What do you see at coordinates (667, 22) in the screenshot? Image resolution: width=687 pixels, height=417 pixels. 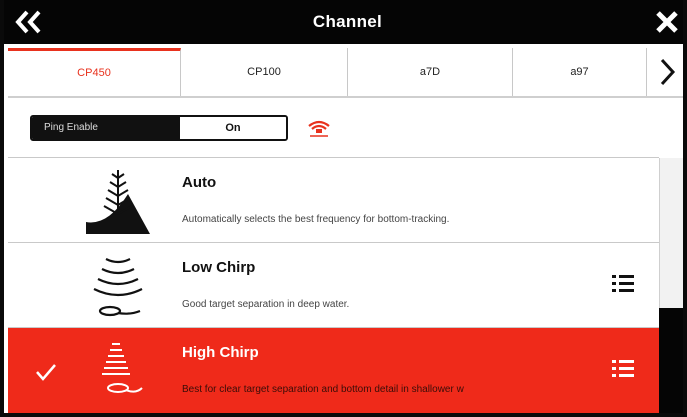 I see `close-icon` at bounding box center [667, 22].